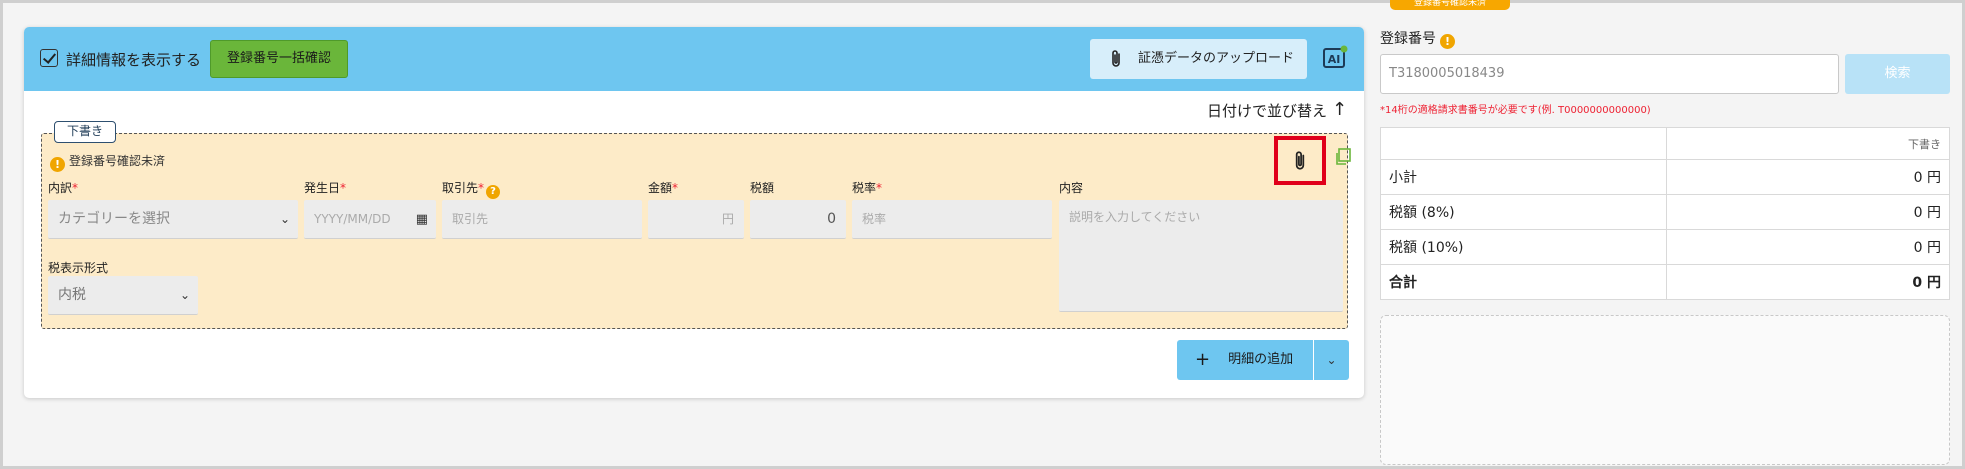 This screenshot has width=1965, height=469. I want to click on summary-row-total: 合計 0 円, so click(1665, 282).